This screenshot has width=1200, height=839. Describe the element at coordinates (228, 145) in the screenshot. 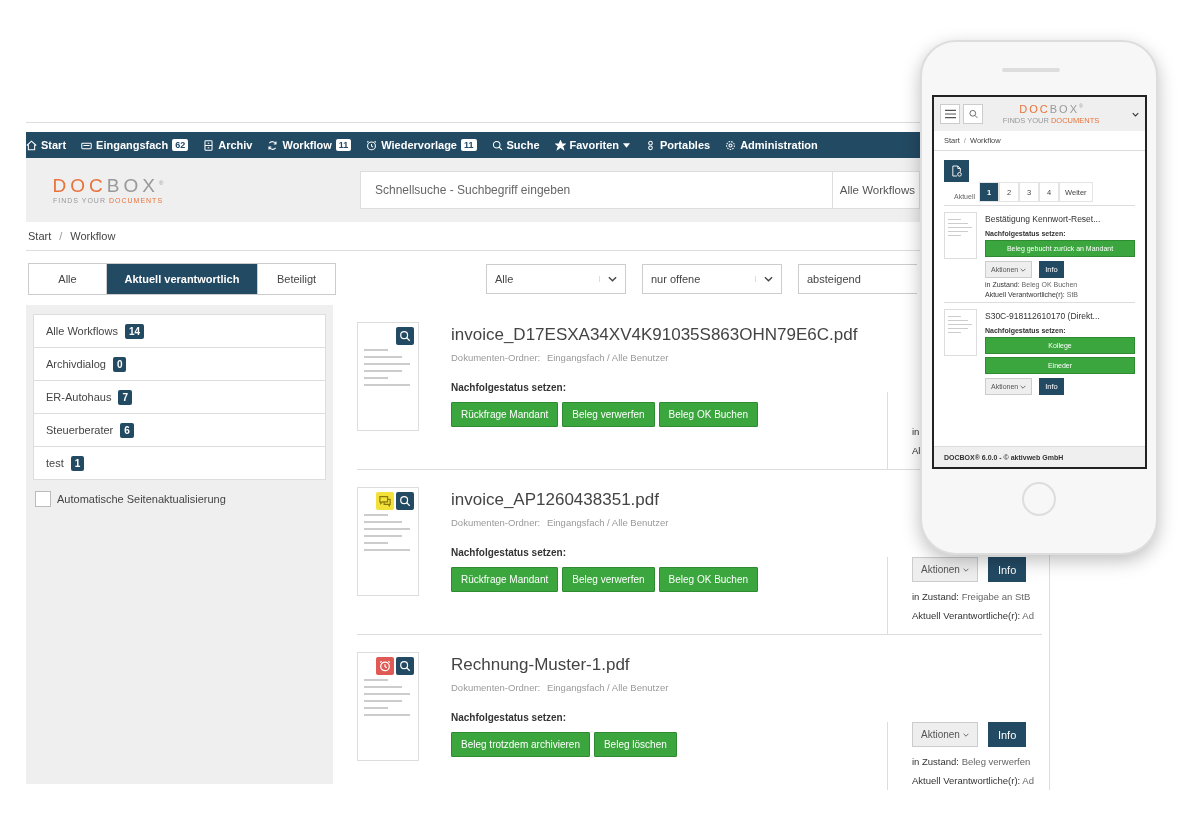

I see `nav-link: Archiv` at that location.